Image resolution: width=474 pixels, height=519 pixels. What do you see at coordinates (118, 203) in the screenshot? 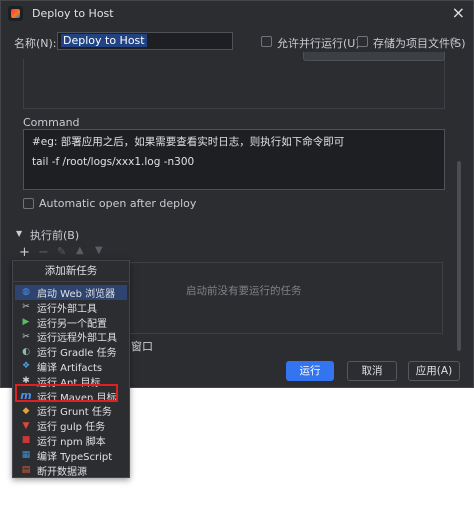
I see `auto-open-label: Automatic open after deploy` at bounding box center [118, 203].